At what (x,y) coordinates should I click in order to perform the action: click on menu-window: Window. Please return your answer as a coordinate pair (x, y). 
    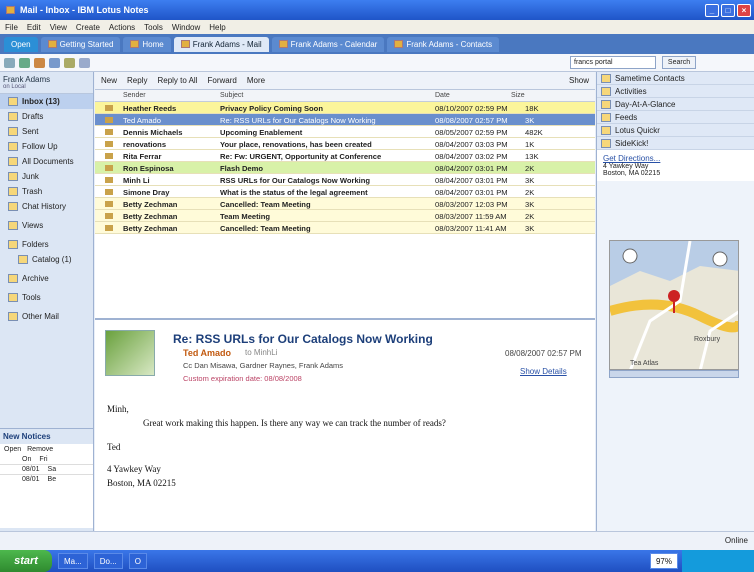
    Looking at the image, I should click on (186, 27).